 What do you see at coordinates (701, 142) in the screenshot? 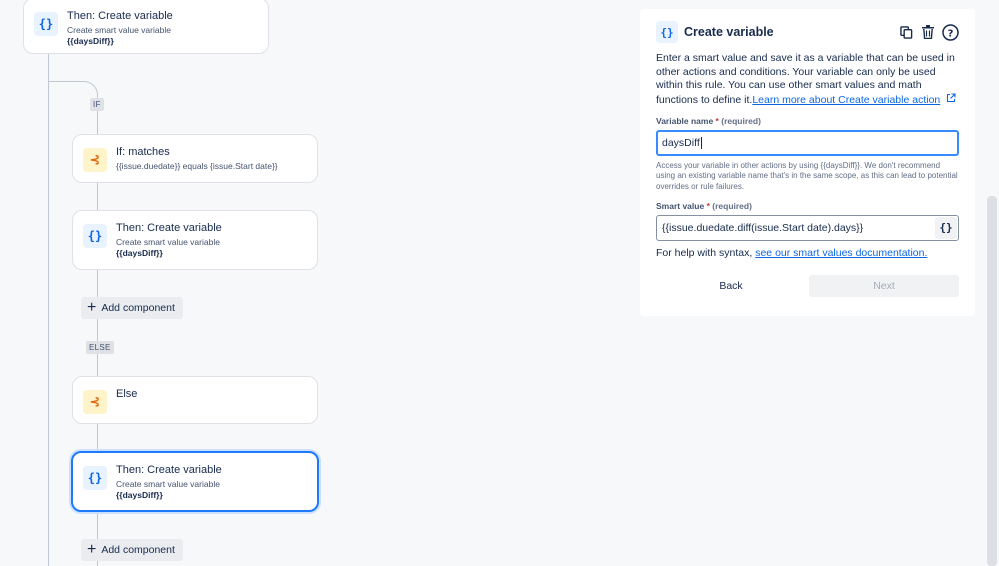
I see `text-caret` at bounding box center [701, 142].